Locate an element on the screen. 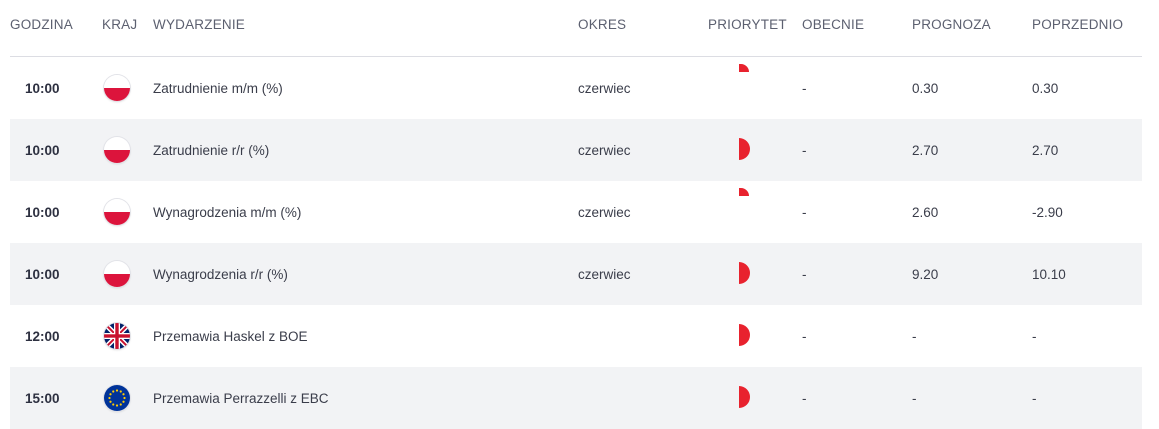  eu-flag-icon is located at coordinates (117, 398).